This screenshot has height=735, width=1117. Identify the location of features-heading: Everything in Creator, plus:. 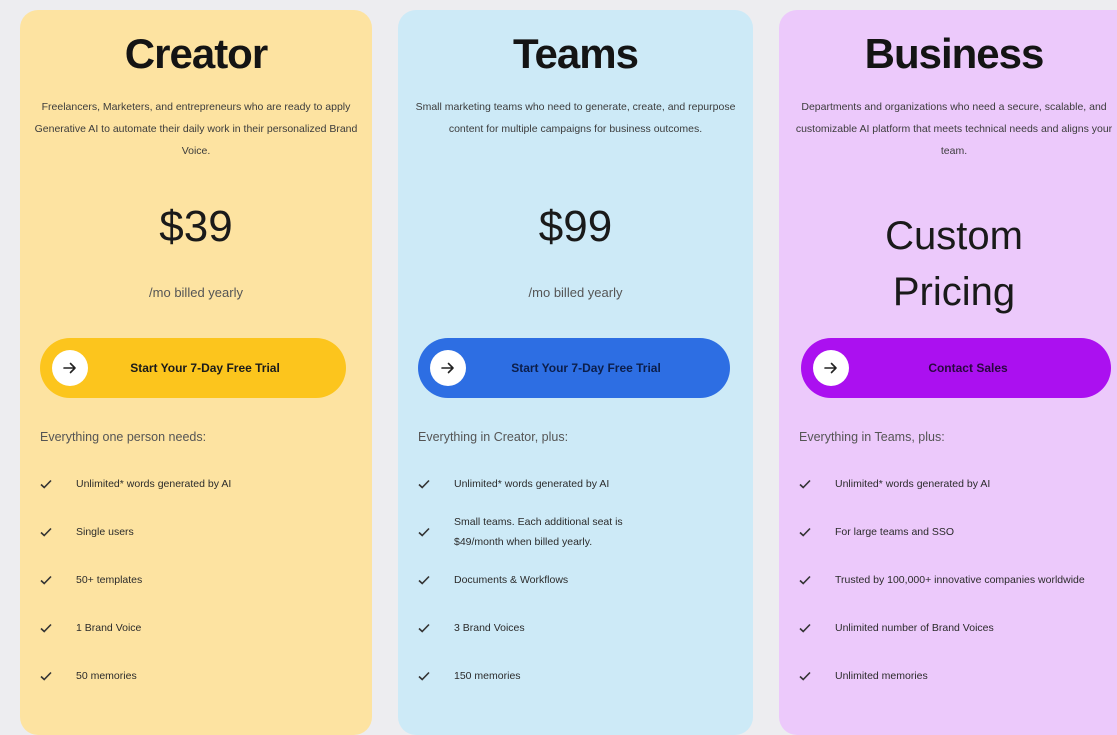
(493, 437).